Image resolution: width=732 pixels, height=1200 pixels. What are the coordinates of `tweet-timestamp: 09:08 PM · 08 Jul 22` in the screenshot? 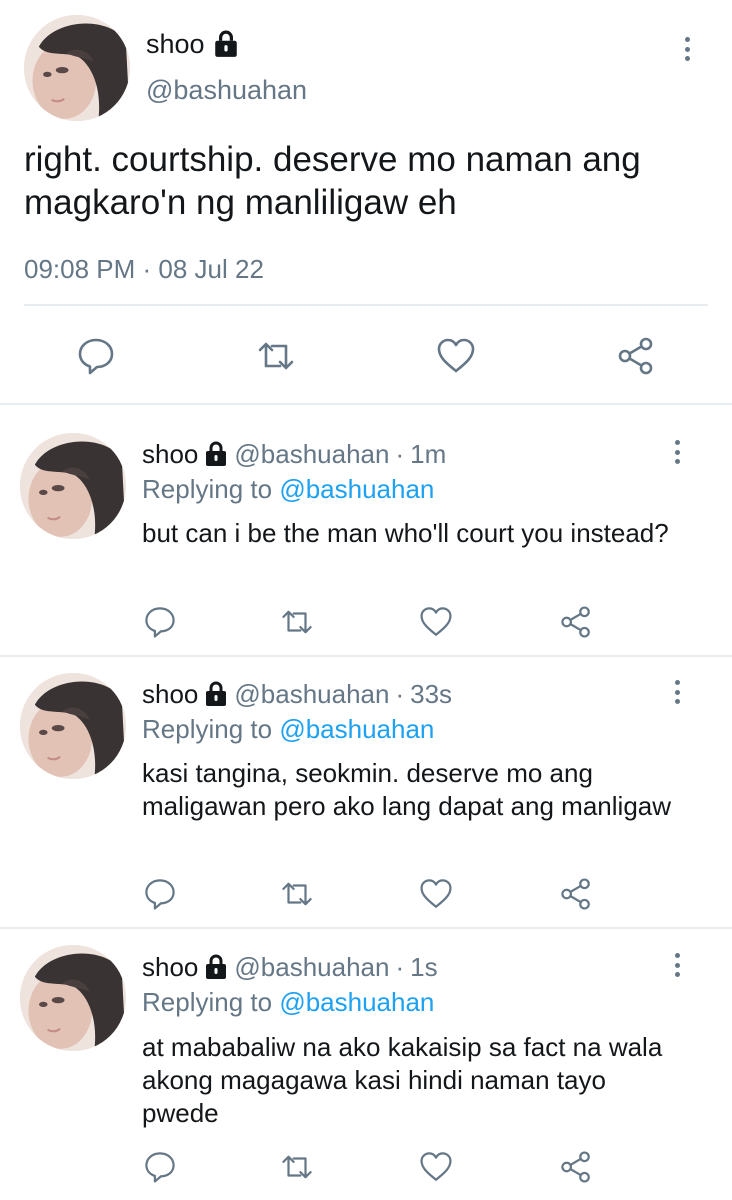 It's located at (144, 269).